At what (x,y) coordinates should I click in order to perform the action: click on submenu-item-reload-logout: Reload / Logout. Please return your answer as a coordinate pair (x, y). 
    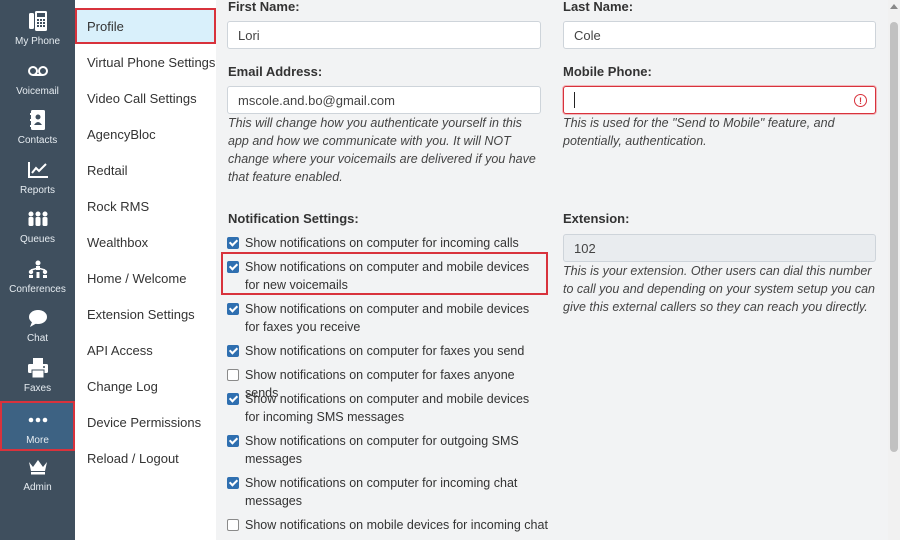
    Looking at the image, I should click on (145, 458).